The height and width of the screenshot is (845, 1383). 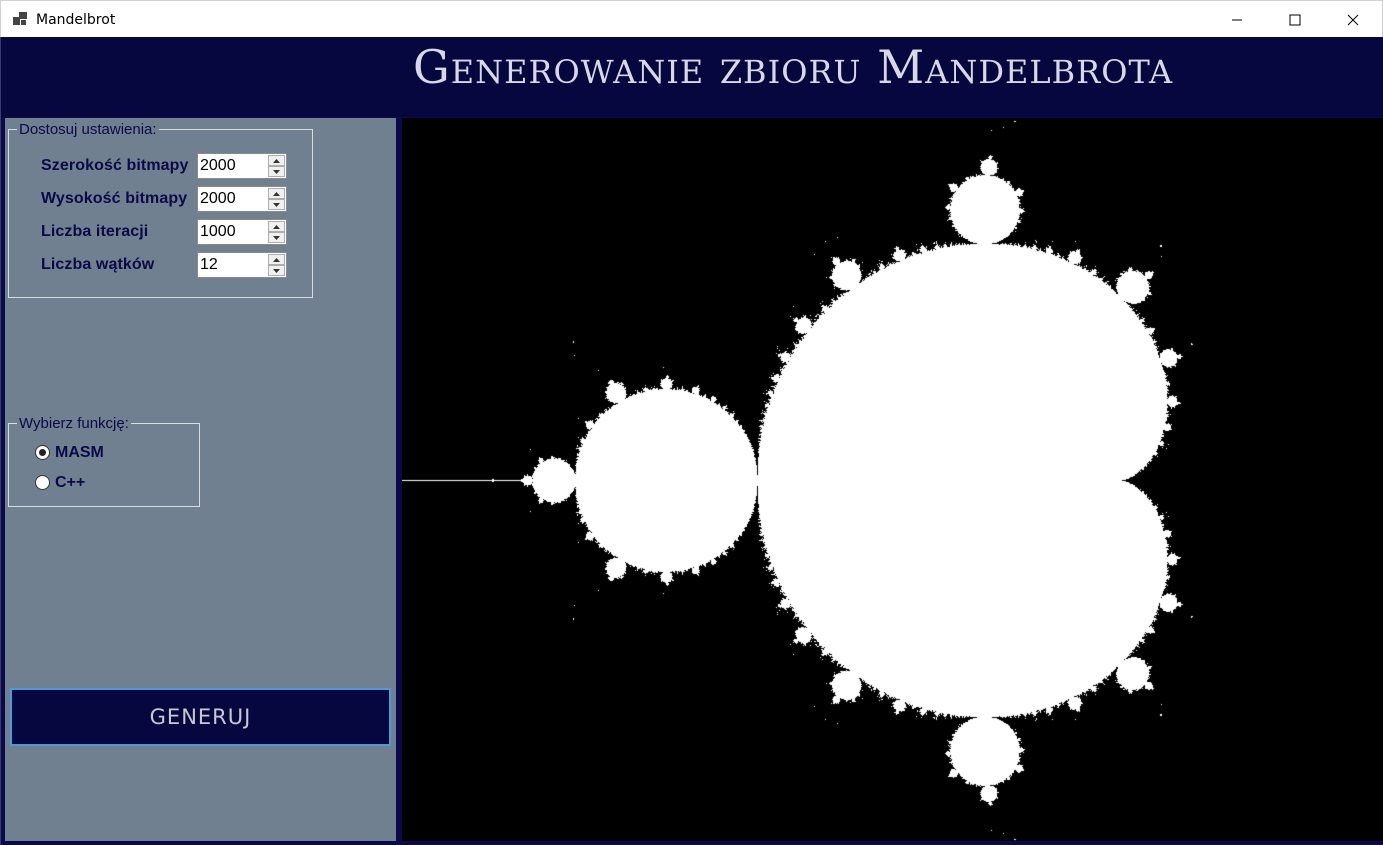 I want to click on maximize-icon, so click(x=1295, y=19).